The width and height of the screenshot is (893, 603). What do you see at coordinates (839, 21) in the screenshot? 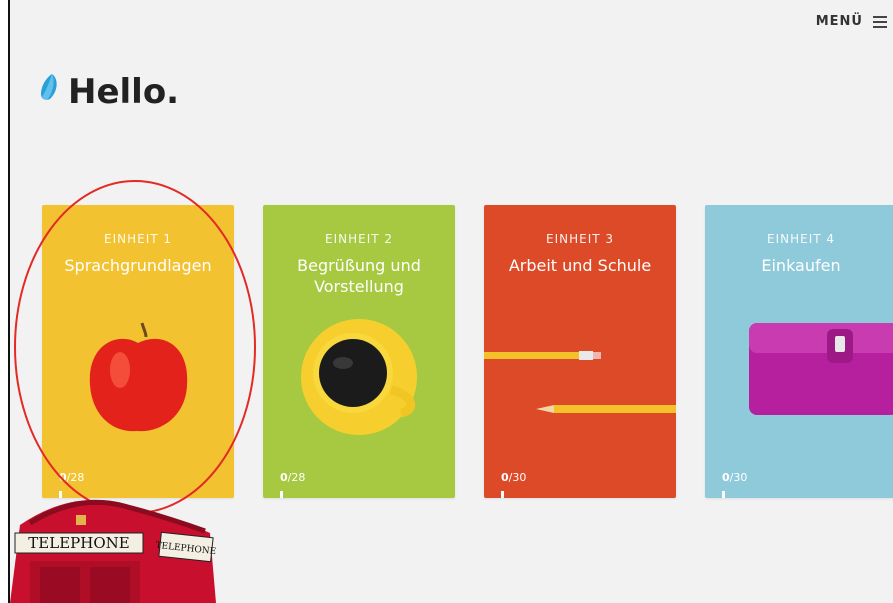
I see `menu-label: MENÜ` at bounding box center [839, 21].